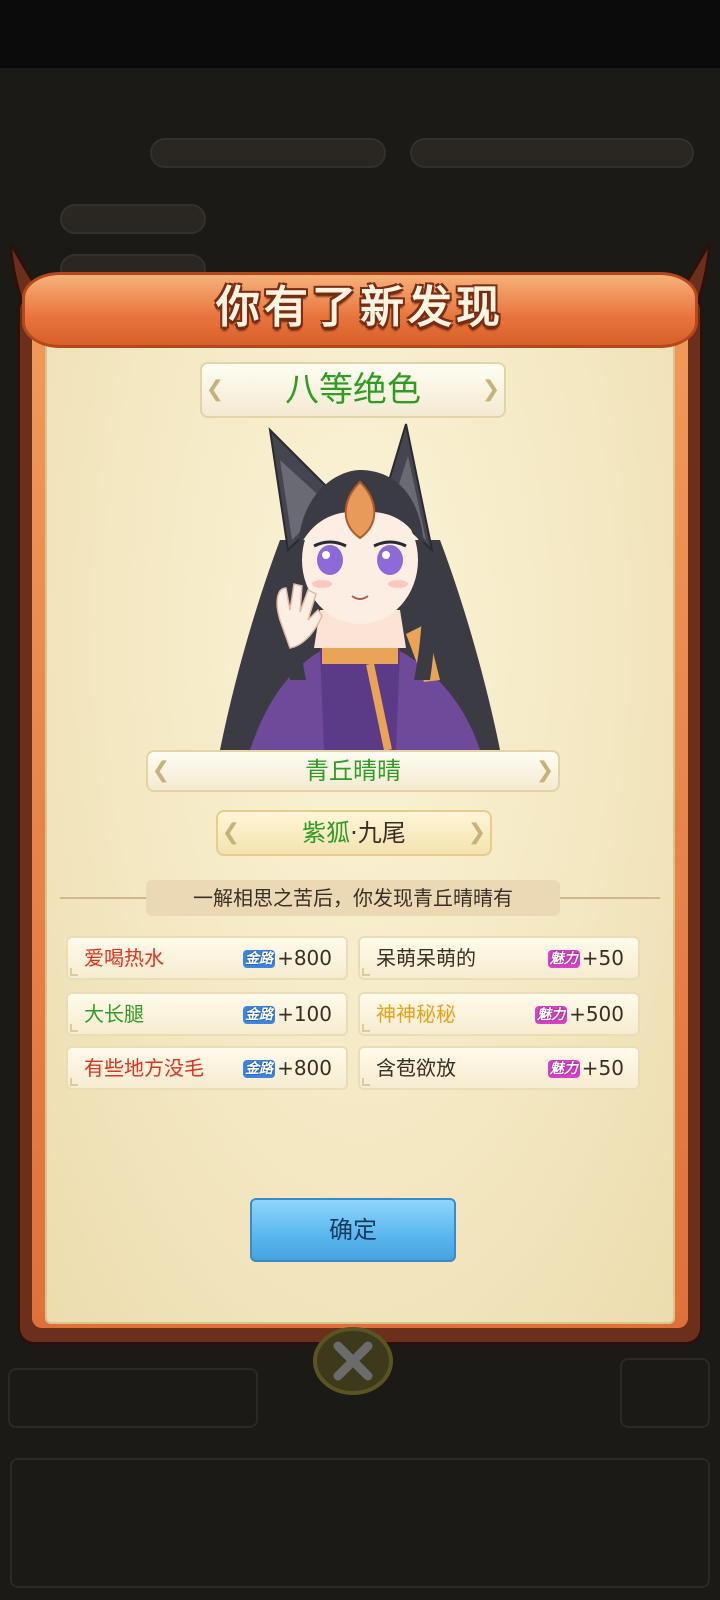 Image resolution: width=720 pixels, height=1600 pixels. I want to click on trait-name: 含苞欲放, so click(416, 1068).